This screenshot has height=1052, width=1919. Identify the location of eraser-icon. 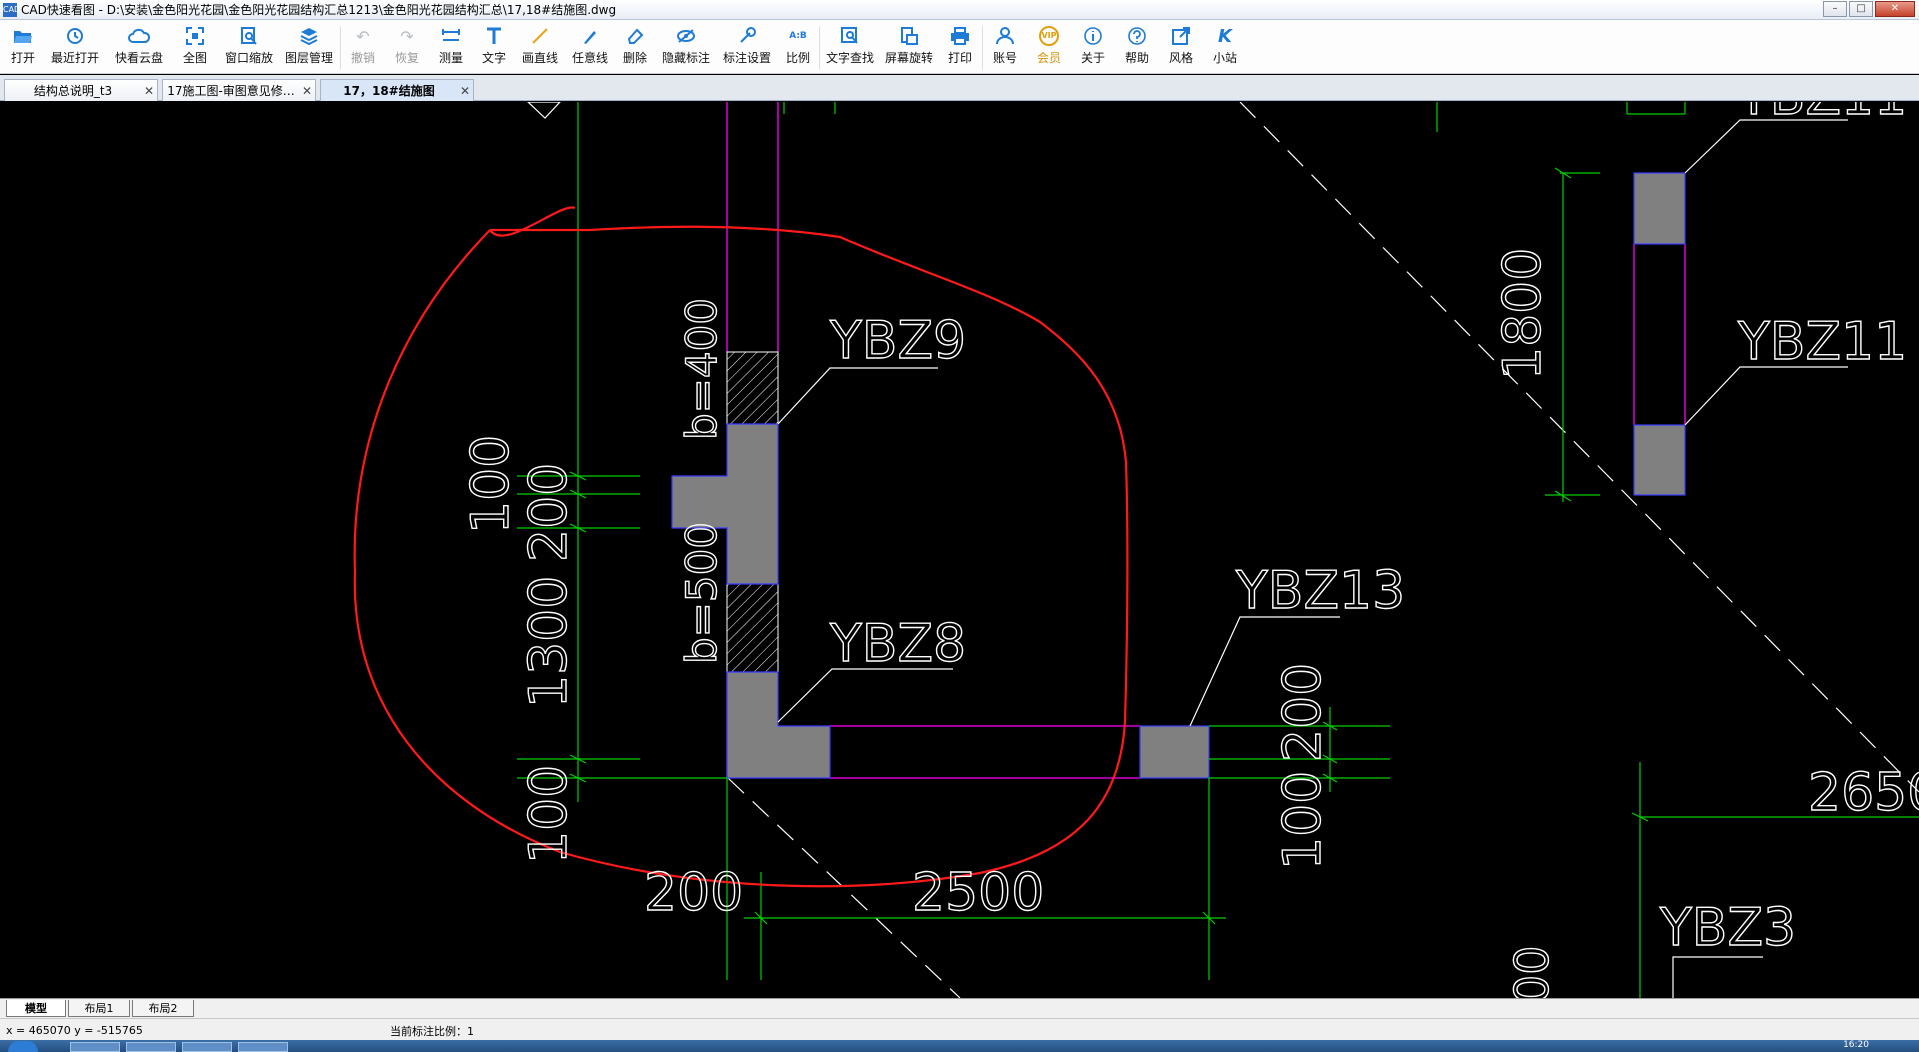
(635, 36).